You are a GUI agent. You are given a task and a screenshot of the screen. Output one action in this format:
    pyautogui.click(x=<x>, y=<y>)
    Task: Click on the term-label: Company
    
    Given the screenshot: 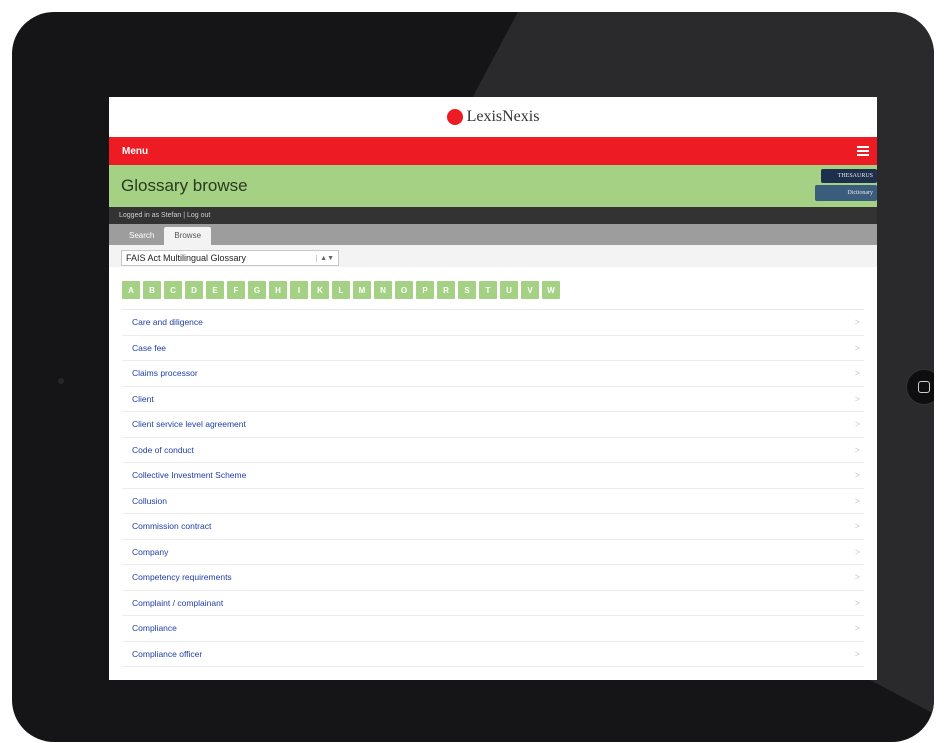 What is the action you would take?
    pyautogui.click(x=150, y=551)
    